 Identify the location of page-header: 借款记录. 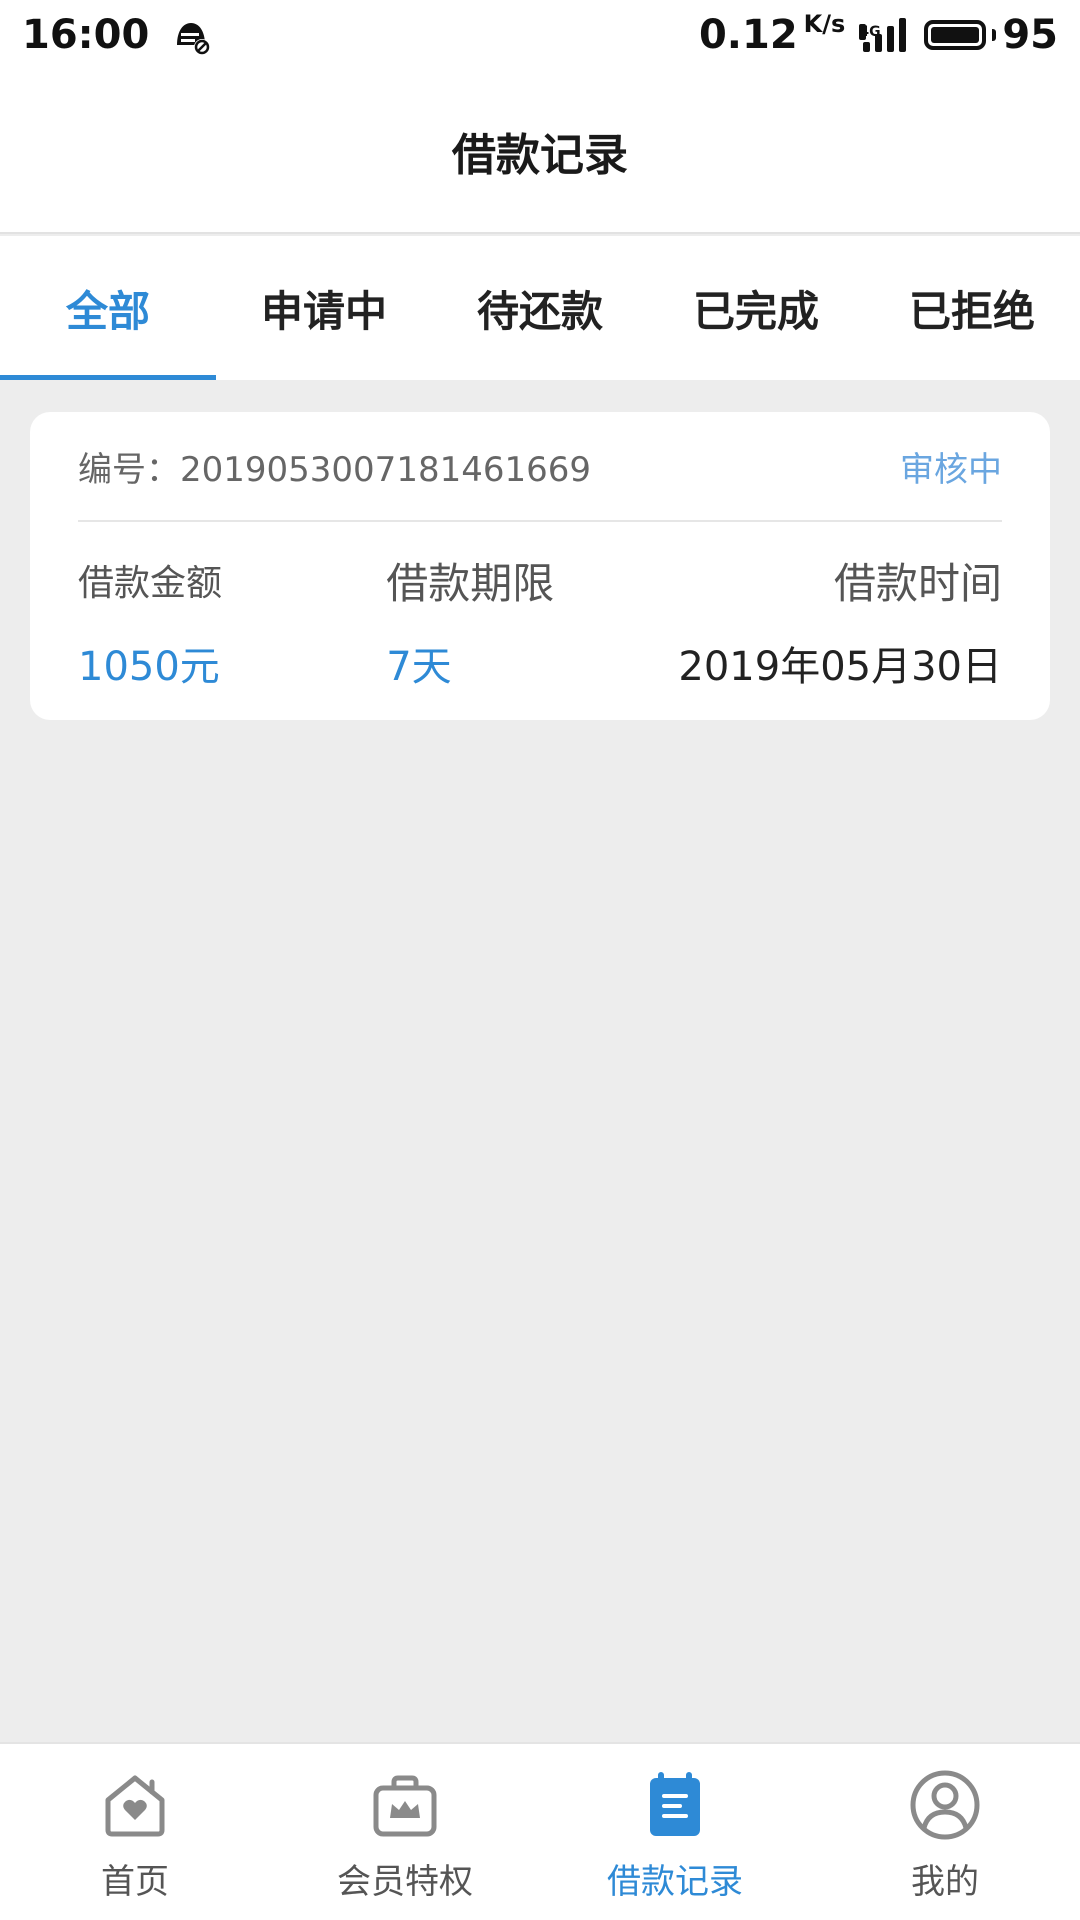
(540, 152).